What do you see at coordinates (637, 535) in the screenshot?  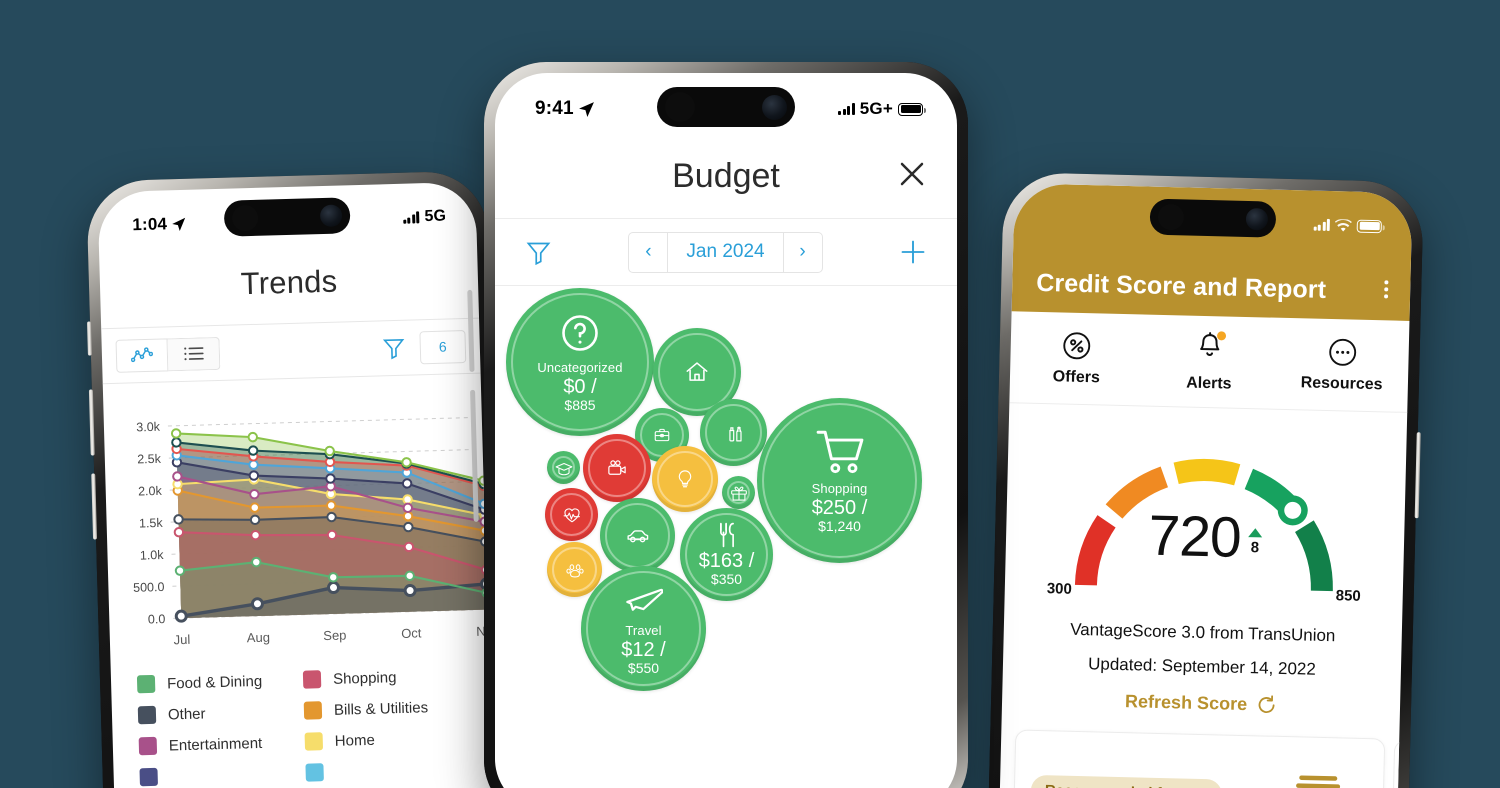 I see `budget-bubble-auto` at bounding box center [637, 535].